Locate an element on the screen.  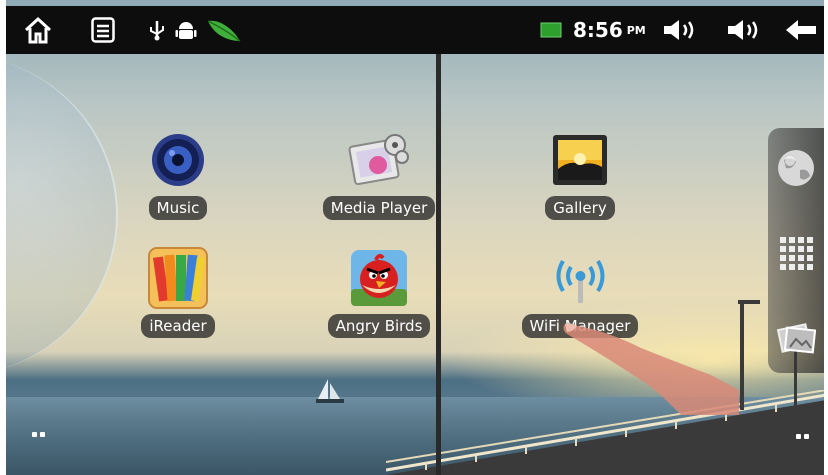
app-drawer-grid-icon is located at coordinates (796, 253).